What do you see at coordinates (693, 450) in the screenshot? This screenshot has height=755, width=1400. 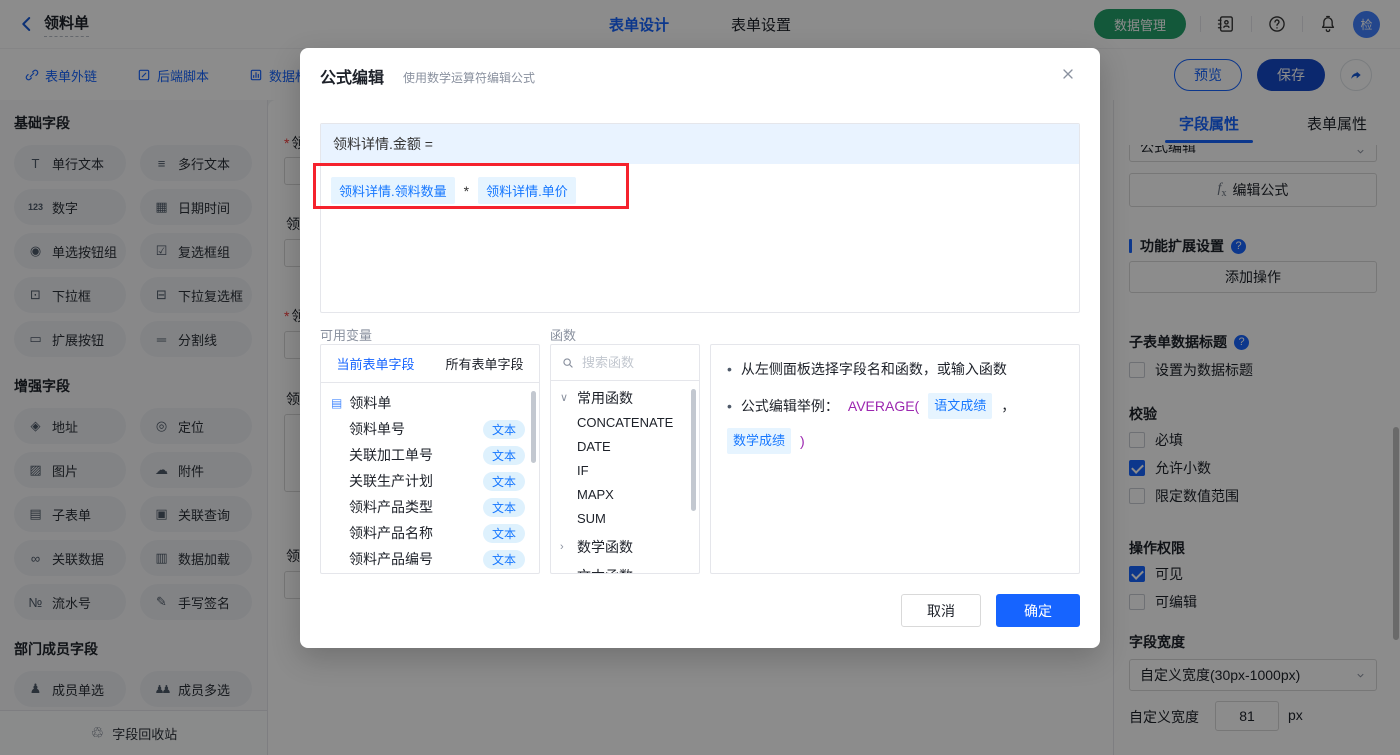 I see `functions-scrollbar-thumb` at bounding box center [693, 450].